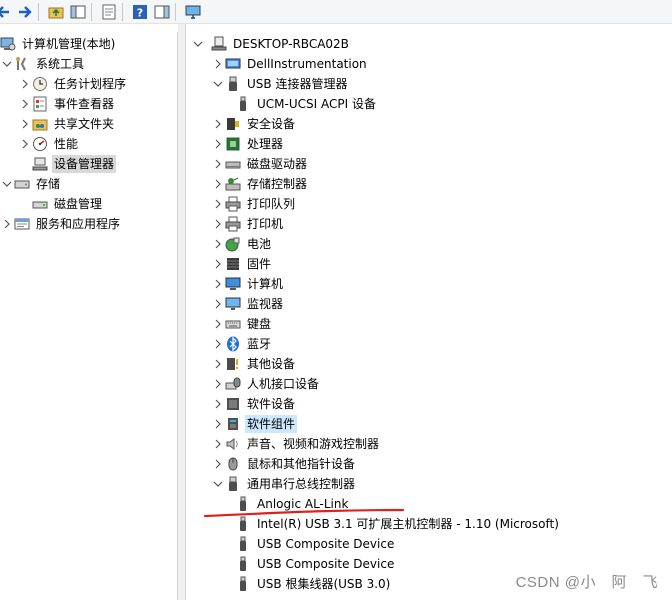  What do you see at coordinates (49, 144) in the screenshot?
I see `tree-item-performance: 性能` at bounding box center [49, 144].